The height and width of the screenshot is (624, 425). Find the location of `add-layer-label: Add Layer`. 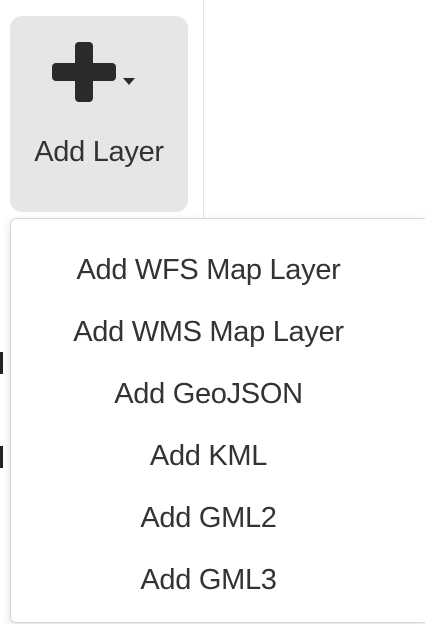

add-layer-label: Add Layer is located at coordinates (99, 152).